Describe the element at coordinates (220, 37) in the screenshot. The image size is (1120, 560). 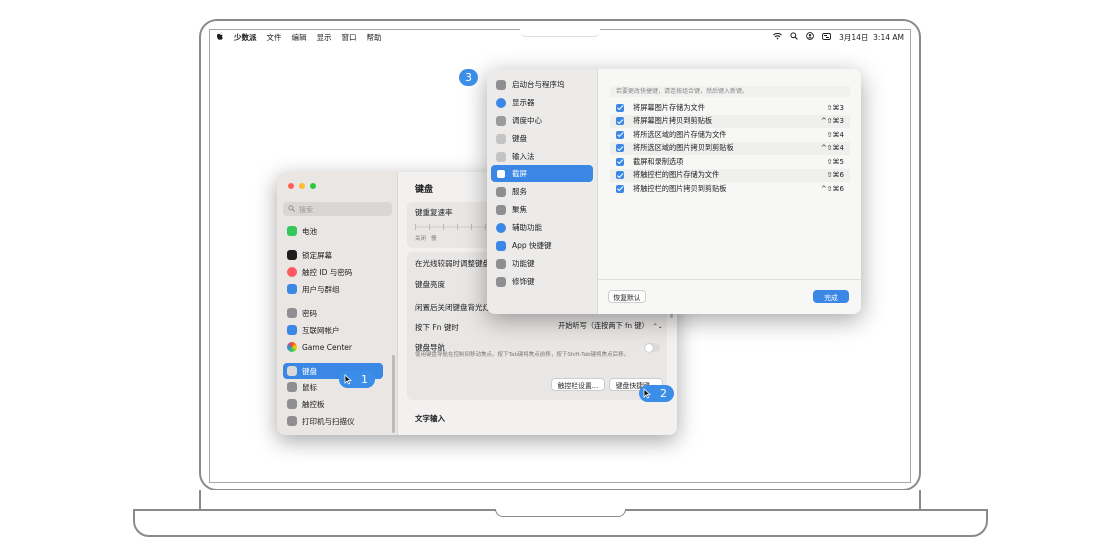
I see `apple-icon` at that location.